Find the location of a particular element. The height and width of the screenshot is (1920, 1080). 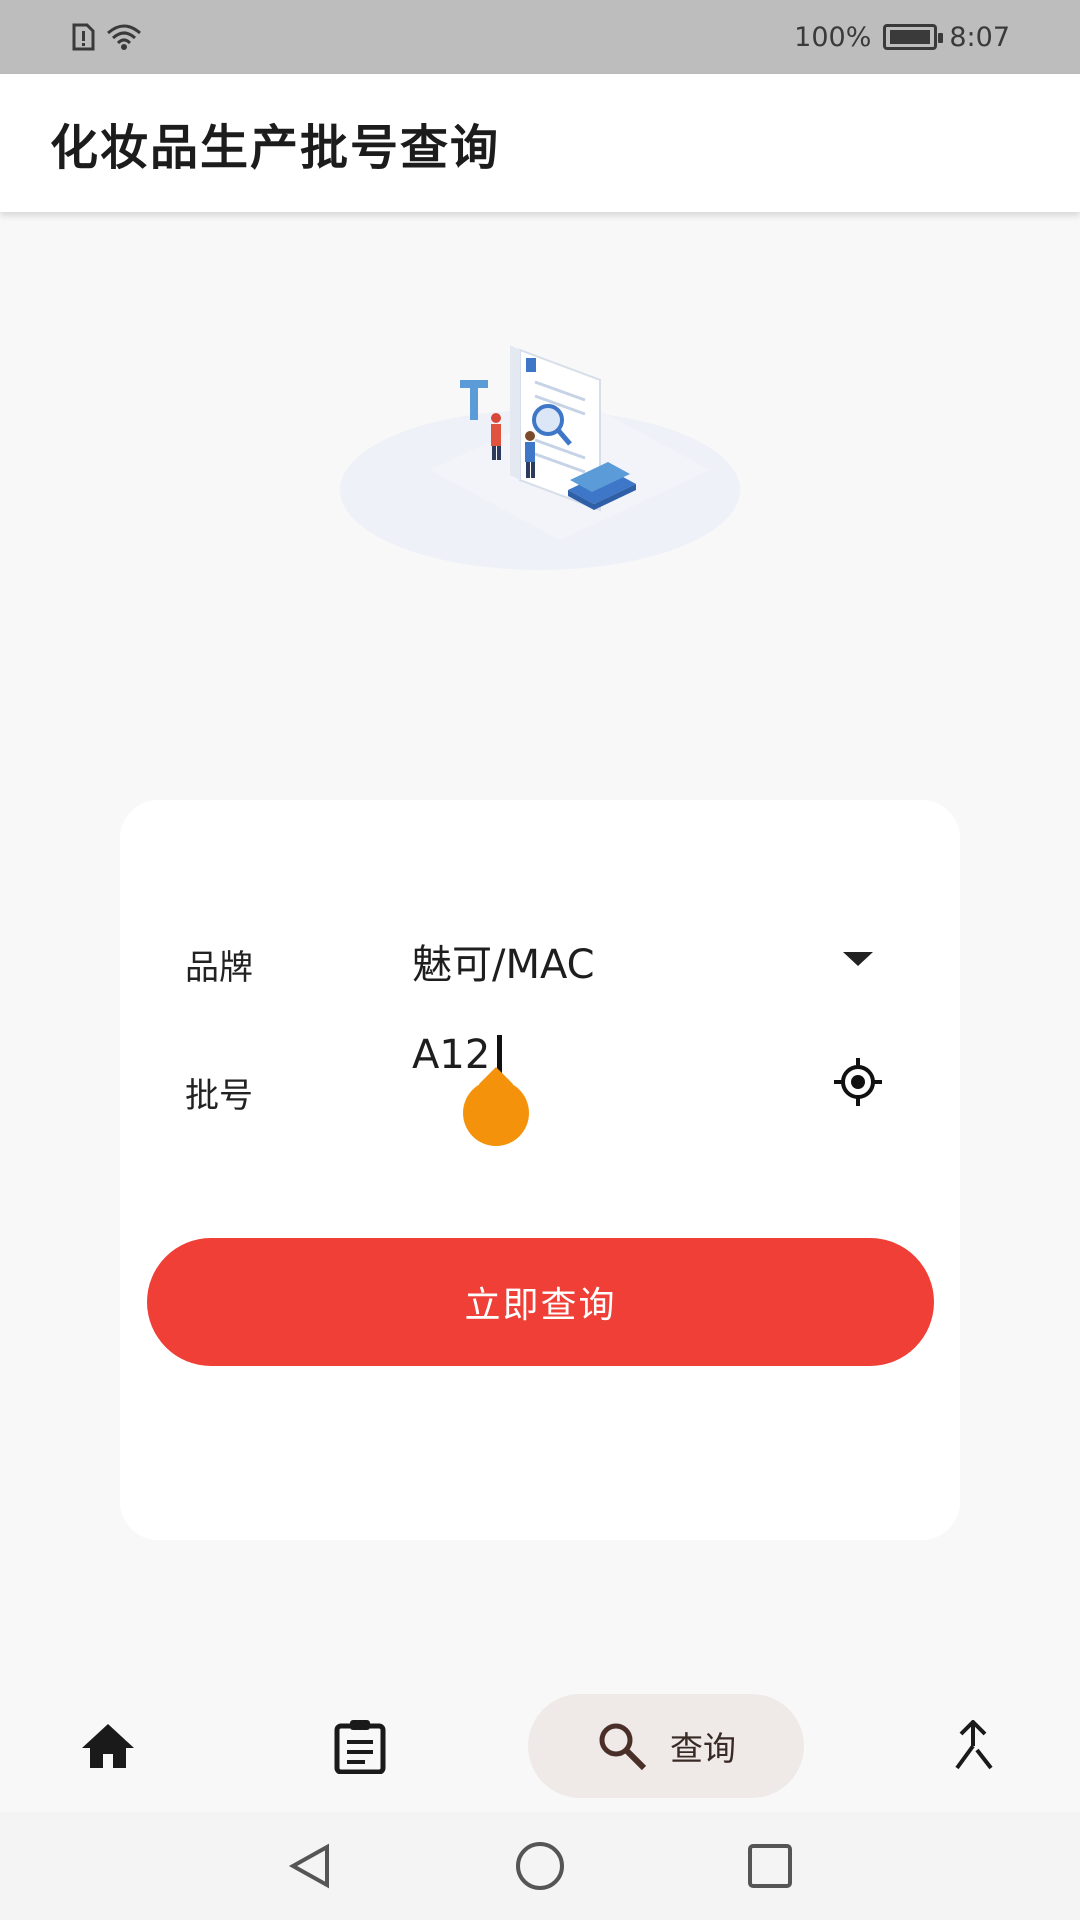

system-home-button is located at coordinates (540, 1866).